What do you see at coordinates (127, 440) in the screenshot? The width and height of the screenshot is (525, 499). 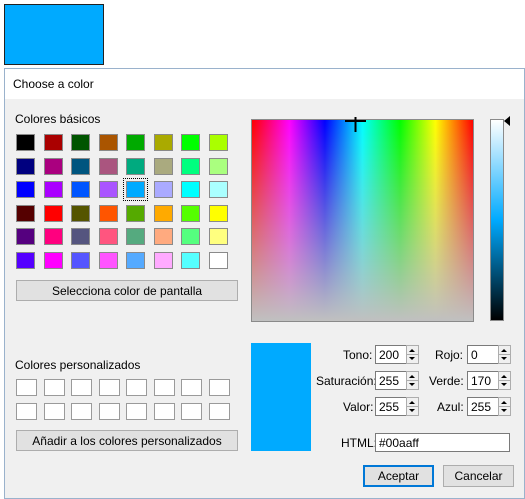 I see `add-custom-color-button: Añadir a los colores personalizados` at bounding box center [127, 440].